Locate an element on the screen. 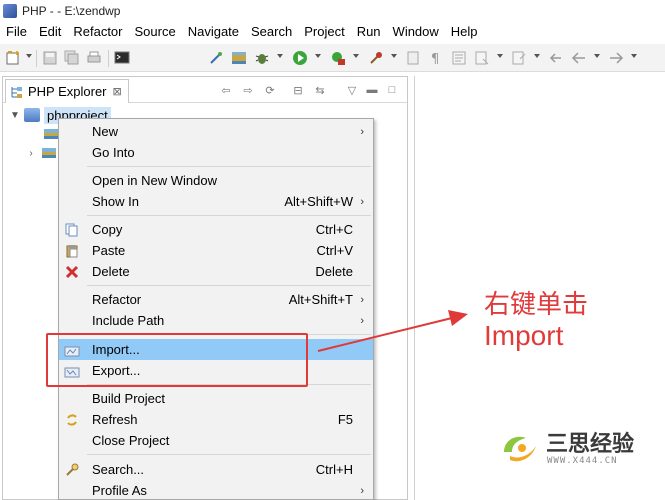 This screenshot has width=665, height=500. watermark-url: WWW.X444.CN is located at coordinates (582, 461).